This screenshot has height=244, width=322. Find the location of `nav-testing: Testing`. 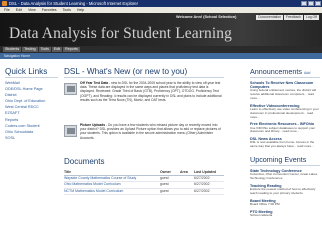

nav-testing: Testing is located at coordinates (30, 49).